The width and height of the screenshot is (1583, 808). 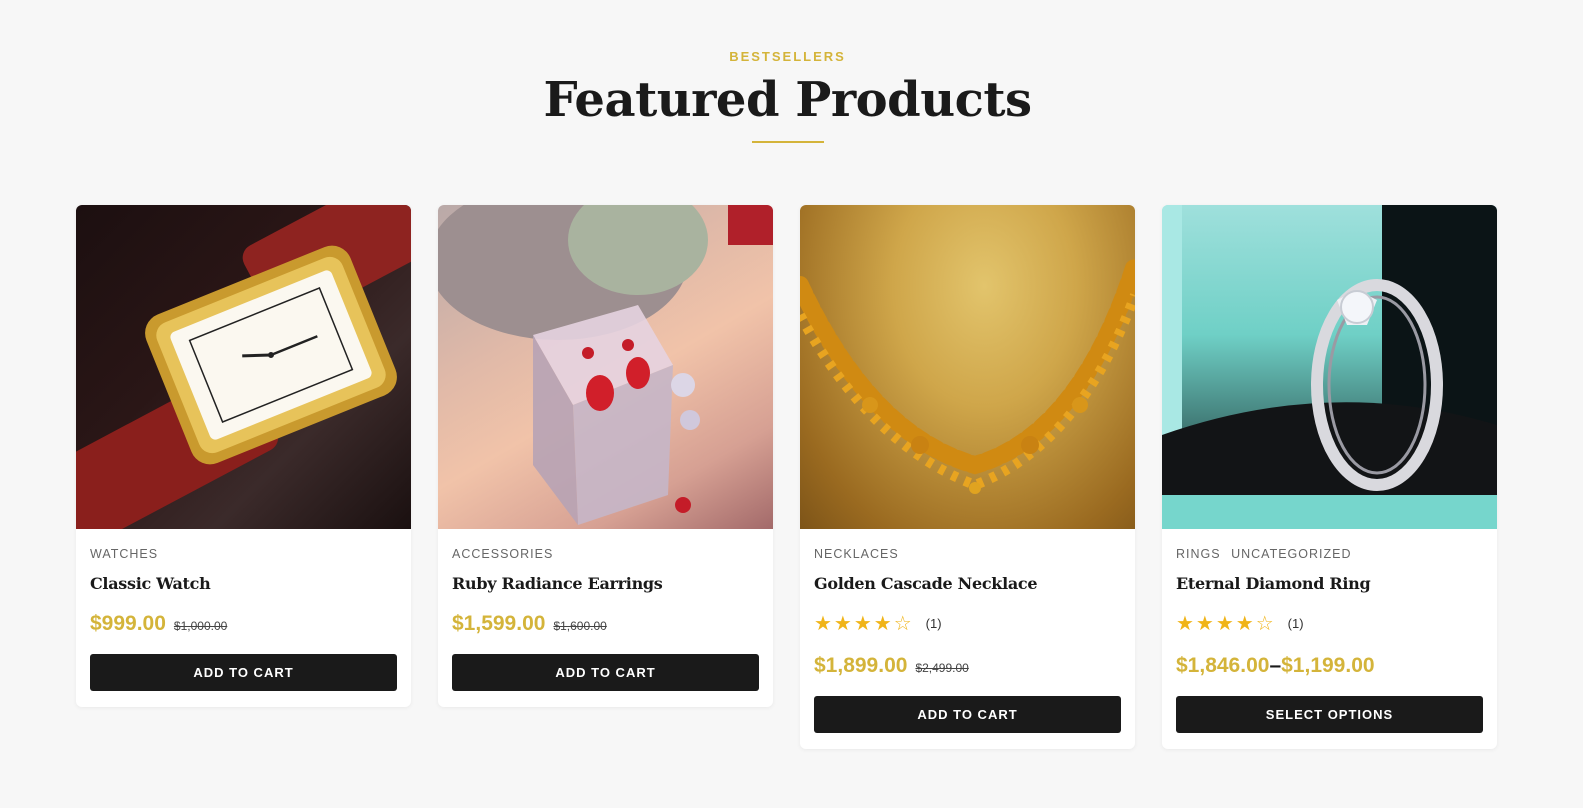 What do you see at coordinates (1275, 665) in the screenshot?
I see `price-range-dash: –` at bounding box center [1275, 665].